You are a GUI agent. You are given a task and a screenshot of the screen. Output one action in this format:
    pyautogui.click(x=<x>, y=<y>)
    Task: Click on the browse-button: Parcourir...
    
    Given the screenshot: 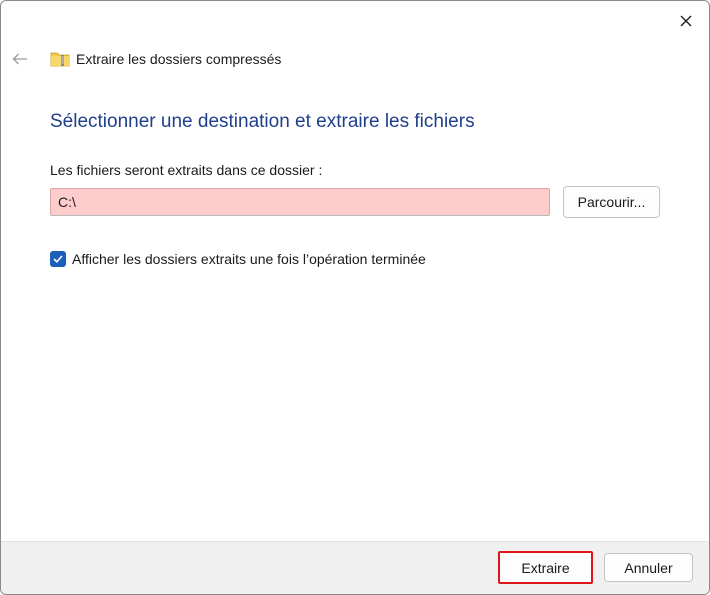 What is the action you would take?
    pyautogui.click(x=611, y=202)
    